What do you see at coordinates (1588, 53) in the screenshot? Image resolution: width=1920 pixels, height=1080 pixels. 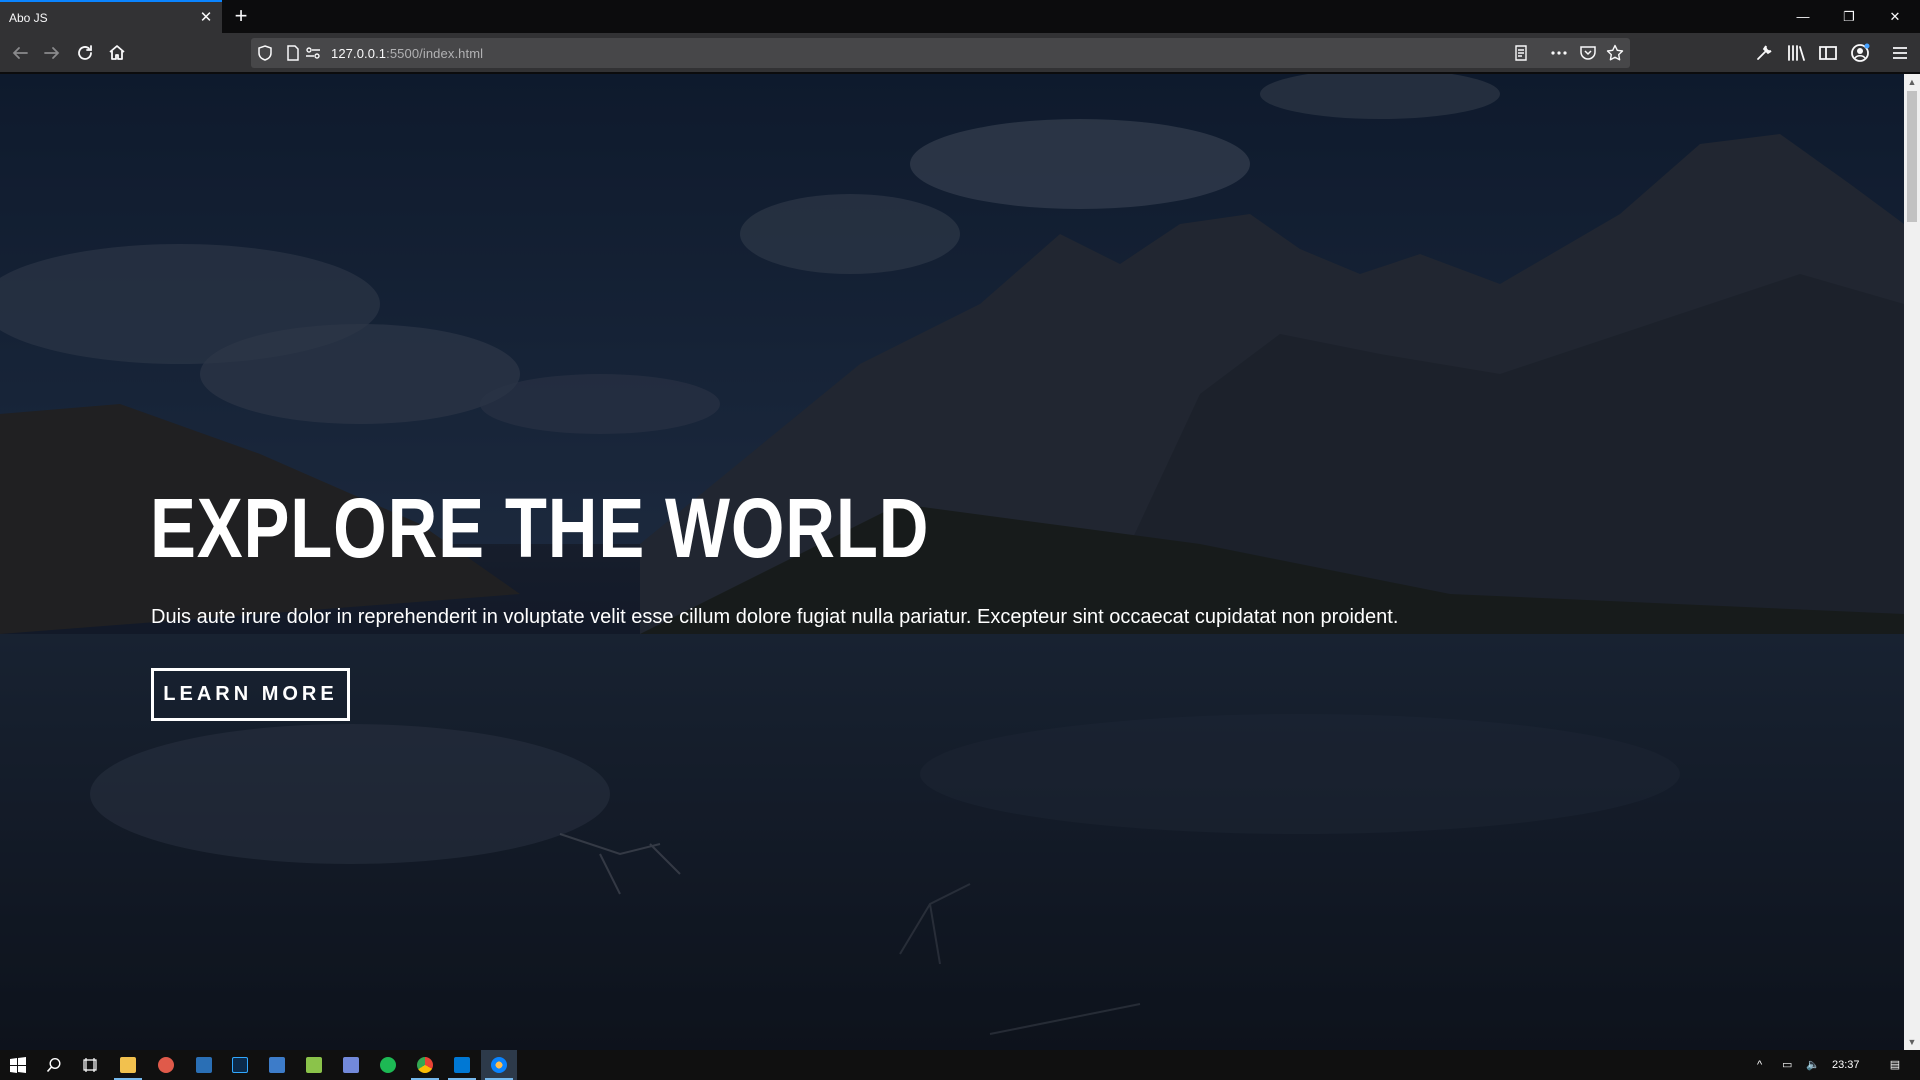 I see `pocket-icon` at bounding box center [1588, 53].